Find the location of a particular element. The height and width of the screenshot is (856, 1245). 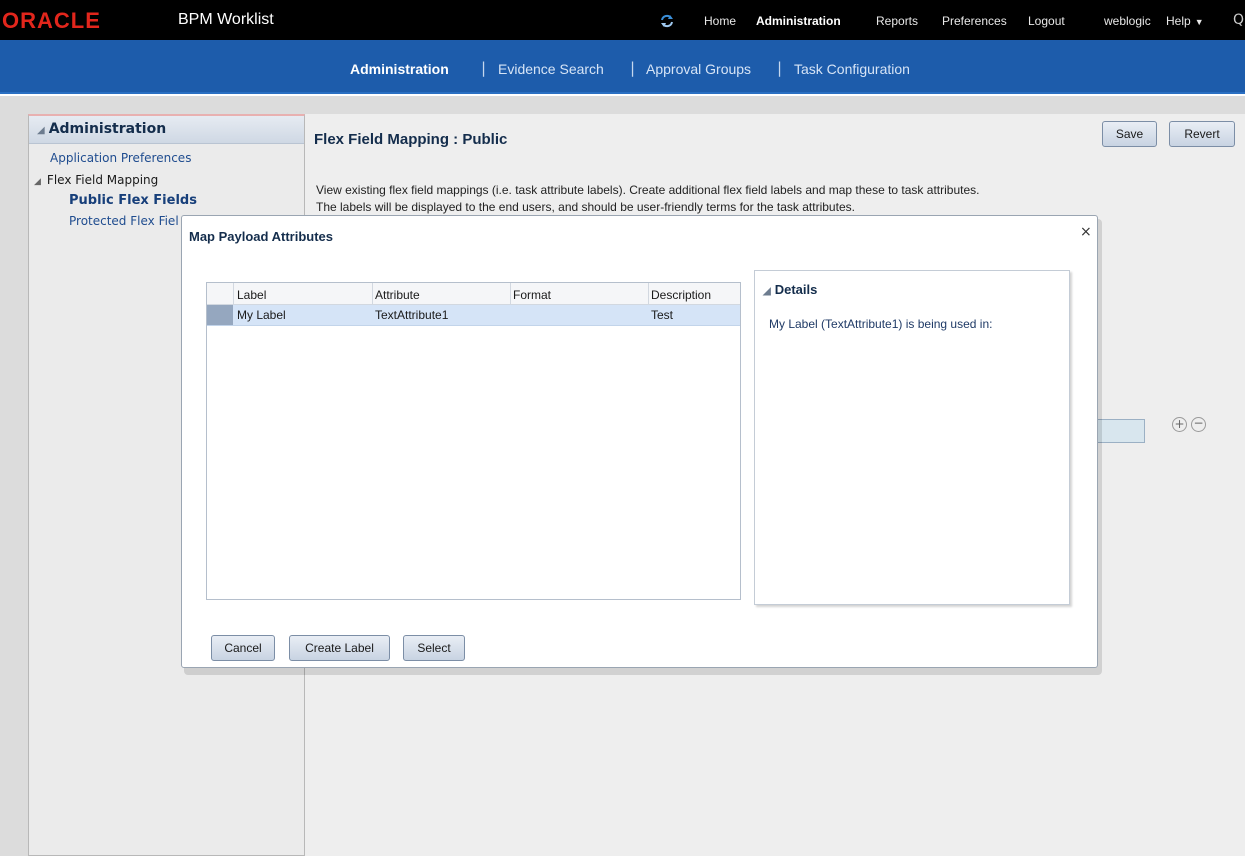

nav-logout-link: Logout is located at coordinates (1046, 21).